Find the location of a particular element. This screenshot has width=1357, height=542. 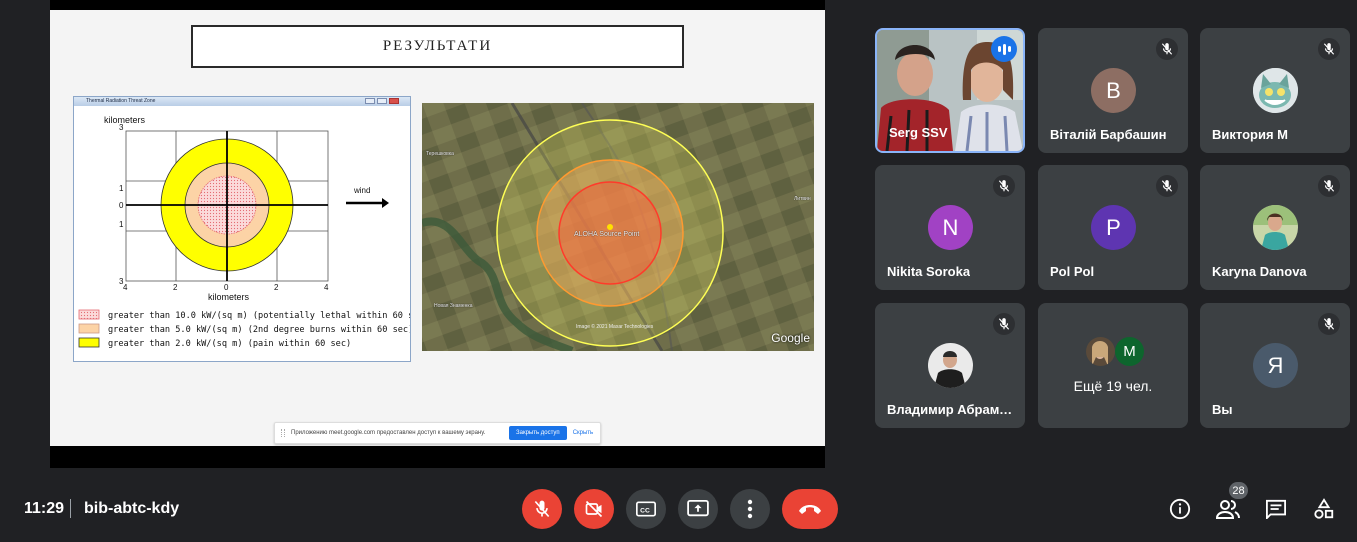

x-axis-label: kilometers is located at coordinates (229, 297).